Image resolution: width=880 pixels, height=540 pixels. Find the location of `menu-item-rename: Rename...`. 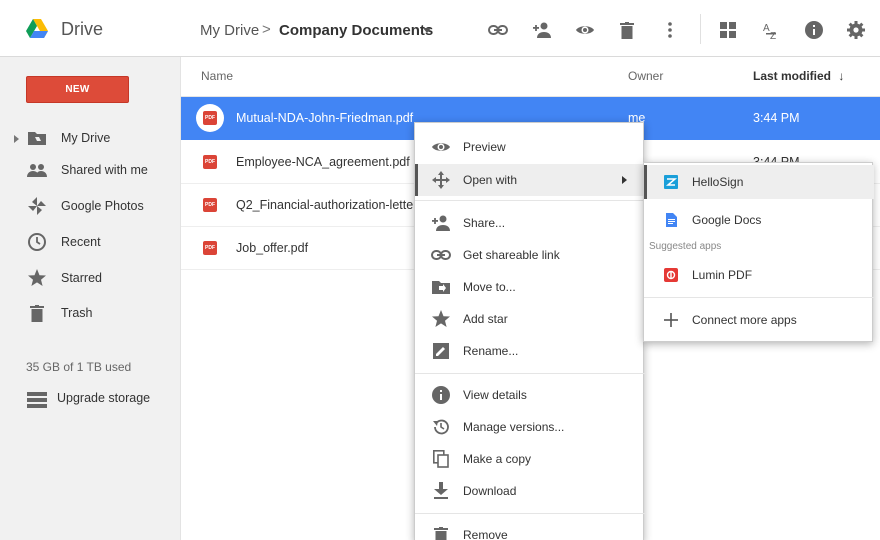

menu-item-rename: Rename... is located at coordinates (530, 351).